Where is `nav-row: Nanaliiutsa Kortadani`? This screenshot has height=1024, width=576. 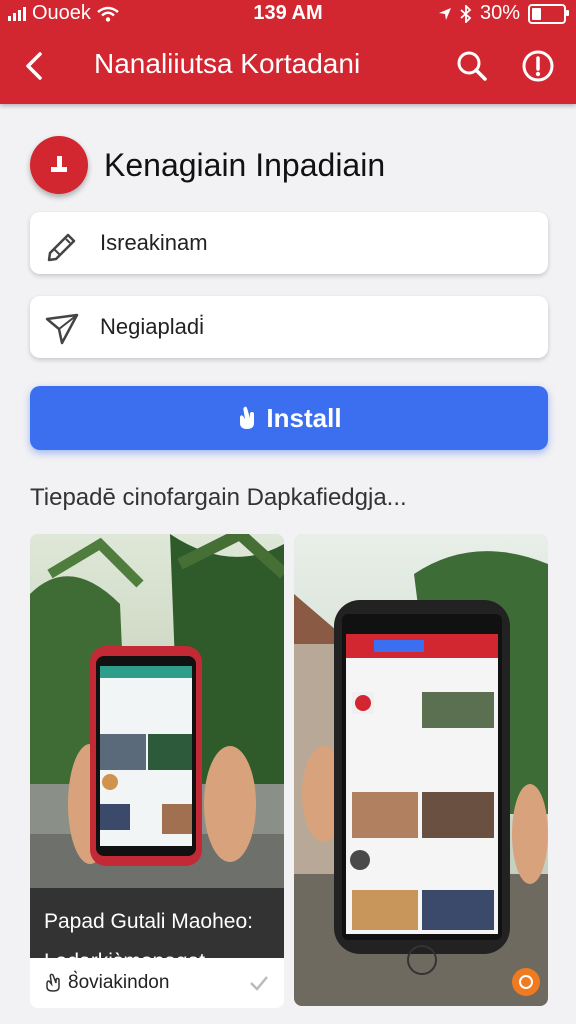 nav-row: Nanaliiutsa Kortadani is located at coordinates (288, 66).